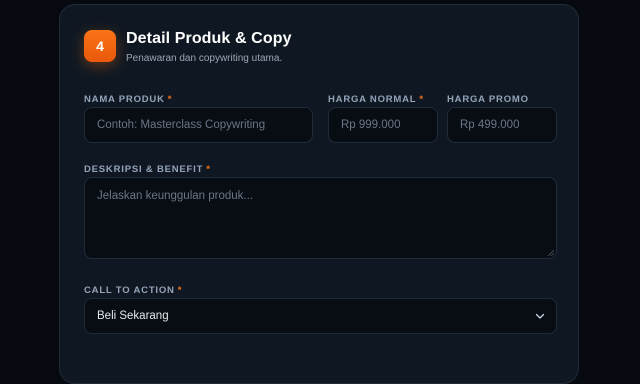 The height and width of the screenshot is (384, 640). What do you see at coordinates (181, 125) in the screenshot?
I see `product-name-placeholder: Contoh: Masterclass Copywriting` at bounding box center [181, 125].